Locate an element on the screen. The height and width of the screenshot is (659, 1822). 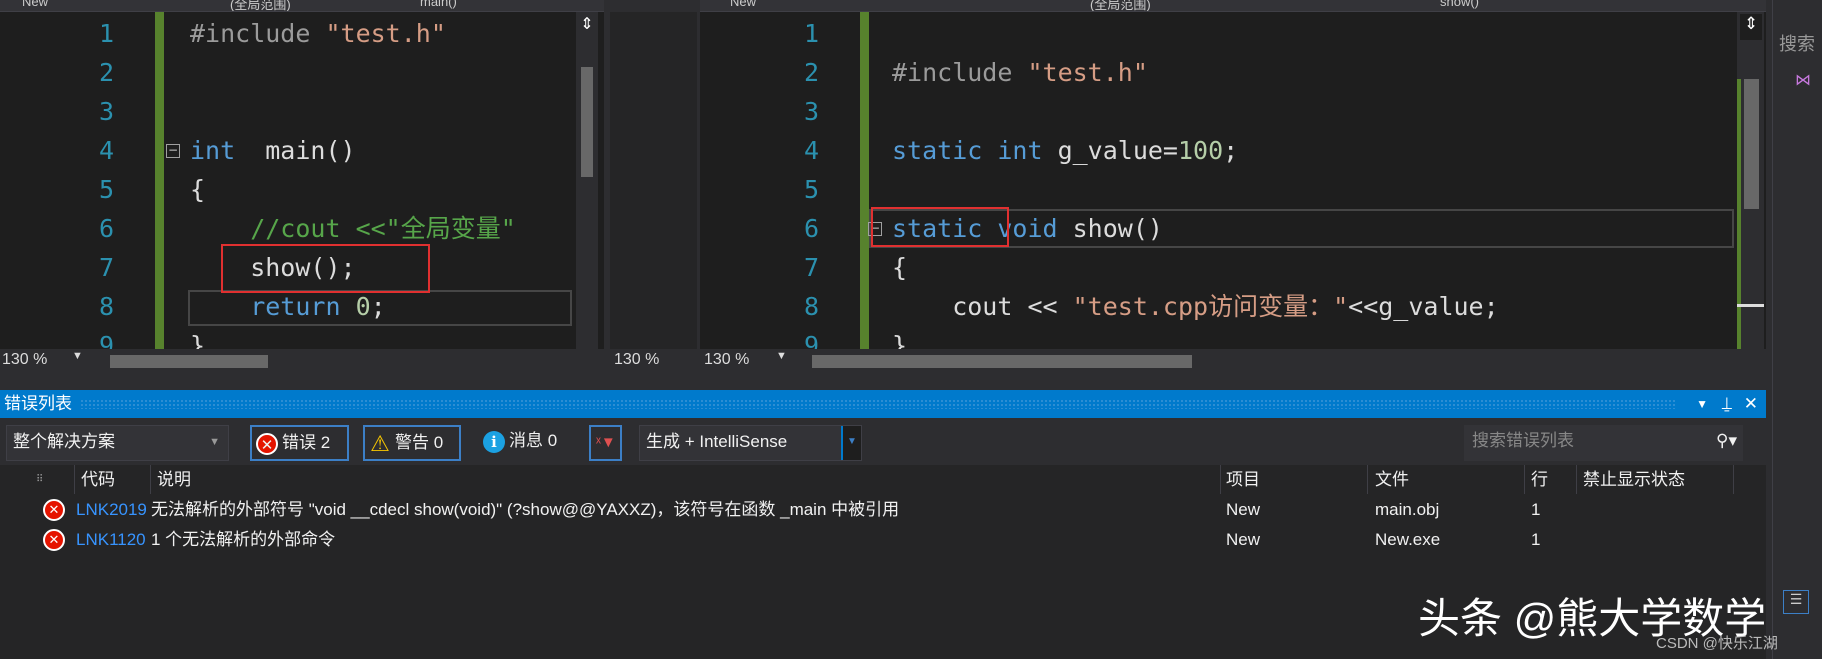
line-number: 8 is located at coordinates (811, 306).